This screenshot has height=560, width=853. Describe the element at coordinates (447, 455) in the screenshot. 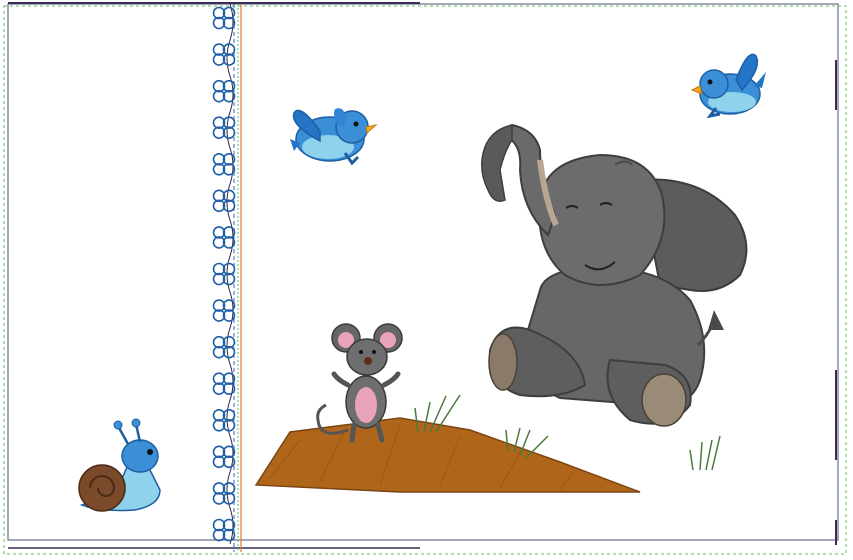

I see `dirt-mound` at that location.